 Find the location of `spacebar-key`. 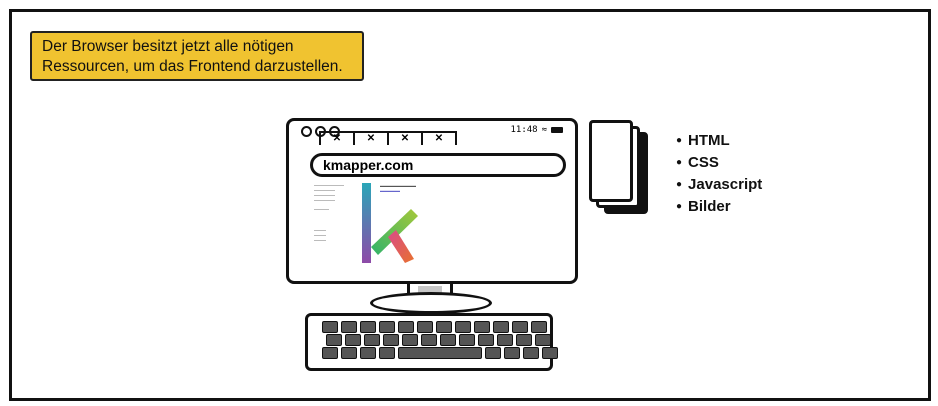

spacebar-key is located at coordinates (440, 353).